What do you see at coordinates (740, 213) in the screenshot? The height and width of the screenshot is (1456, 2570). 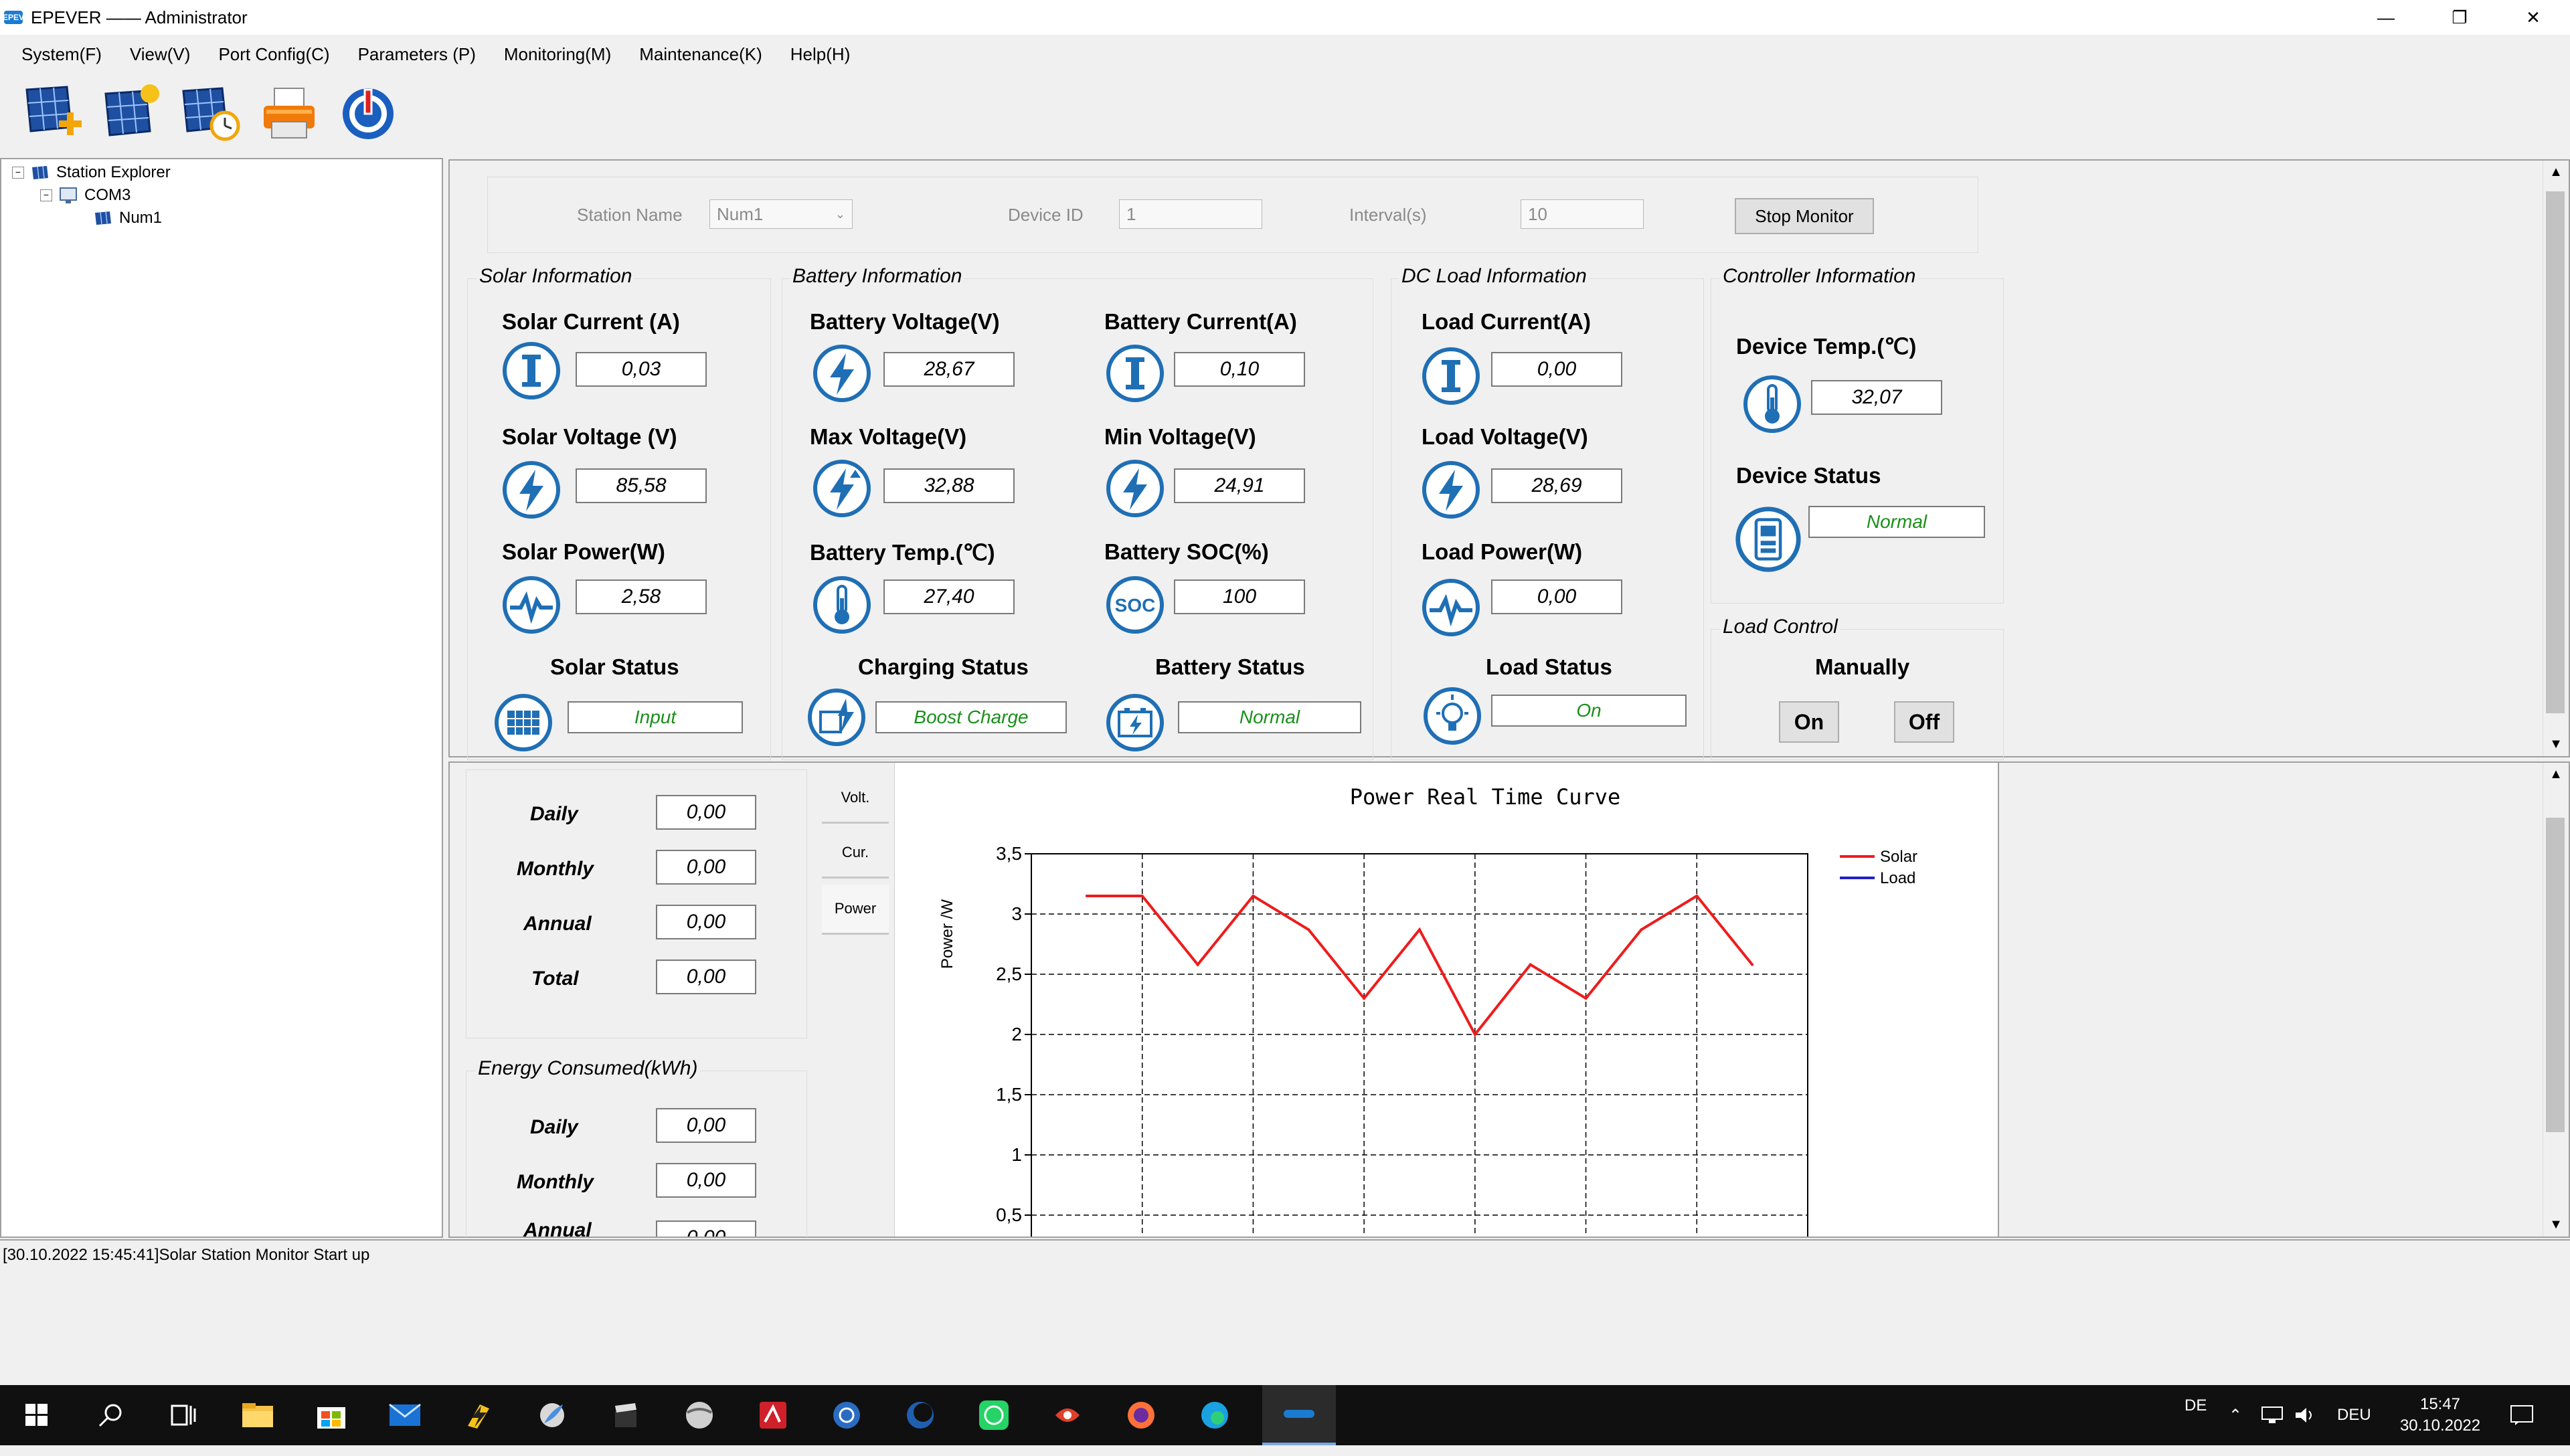 I see `station-name-value: Num1` at bounding box center [740, 213].